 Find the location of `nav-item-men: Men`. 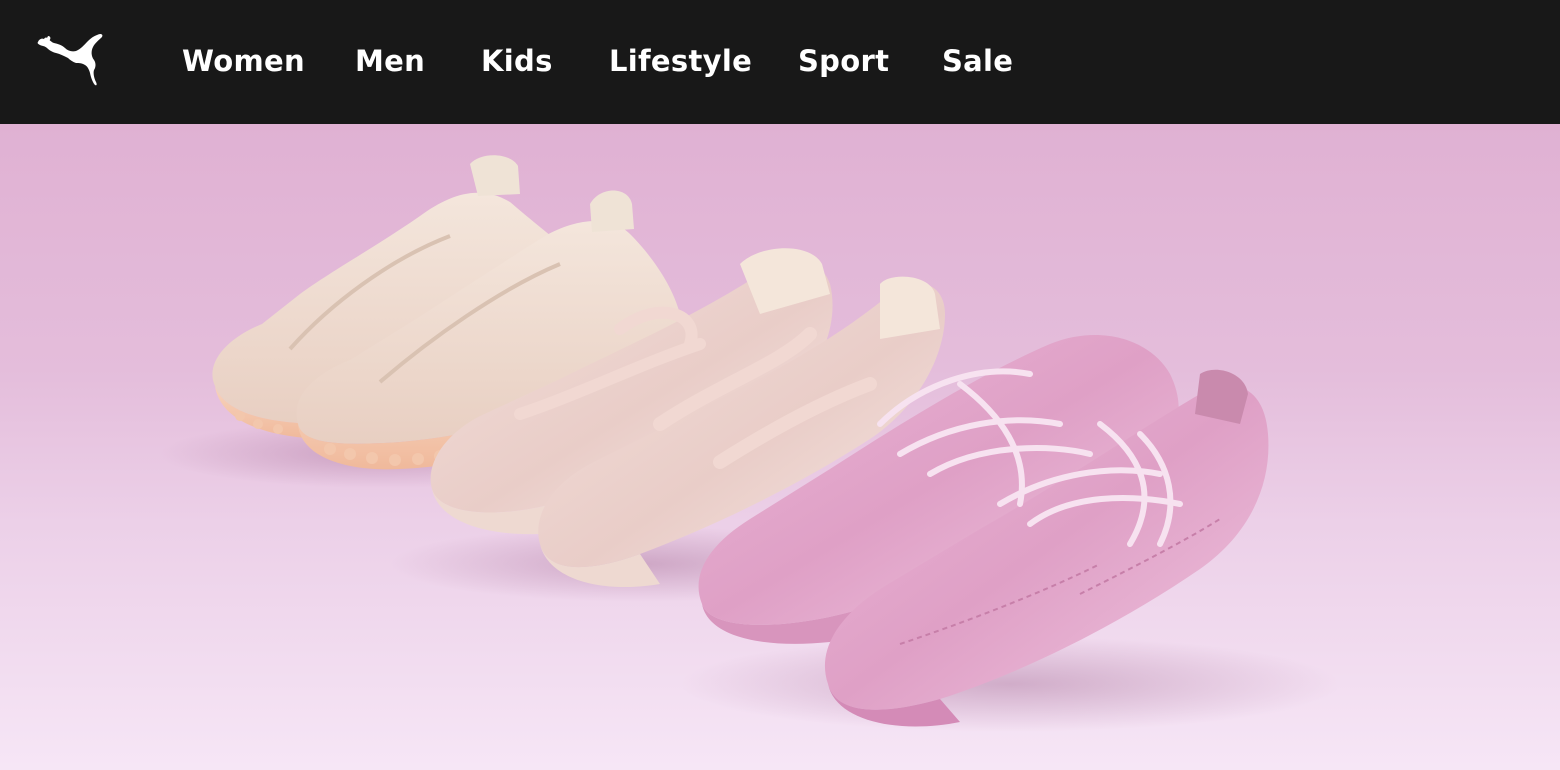

nav-item-men: Men is located at coordinates (390, 61).